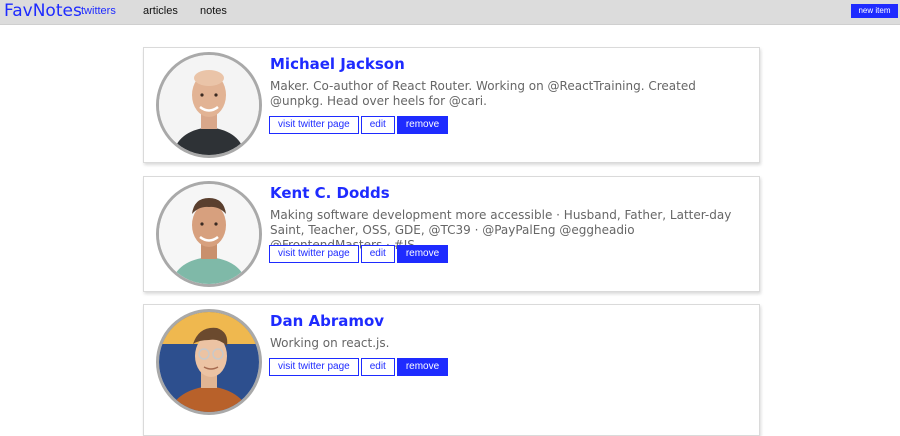 This screenshot has width=900, height=436. What do you see at coordinates (874, 11) in the screenshot?
I see `new-item-button: new item` at bounding box center [874, 11].